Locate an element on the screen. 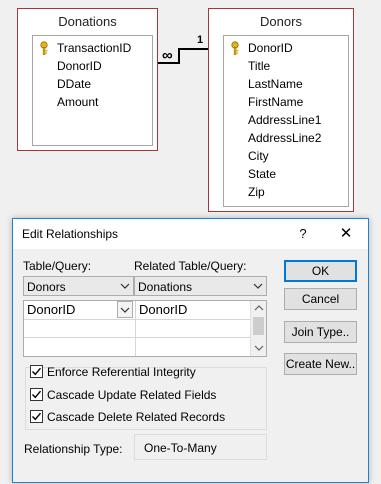 This screenshot has height=484, width=381. grid-scrollbar is located at coordinates (258, 328).